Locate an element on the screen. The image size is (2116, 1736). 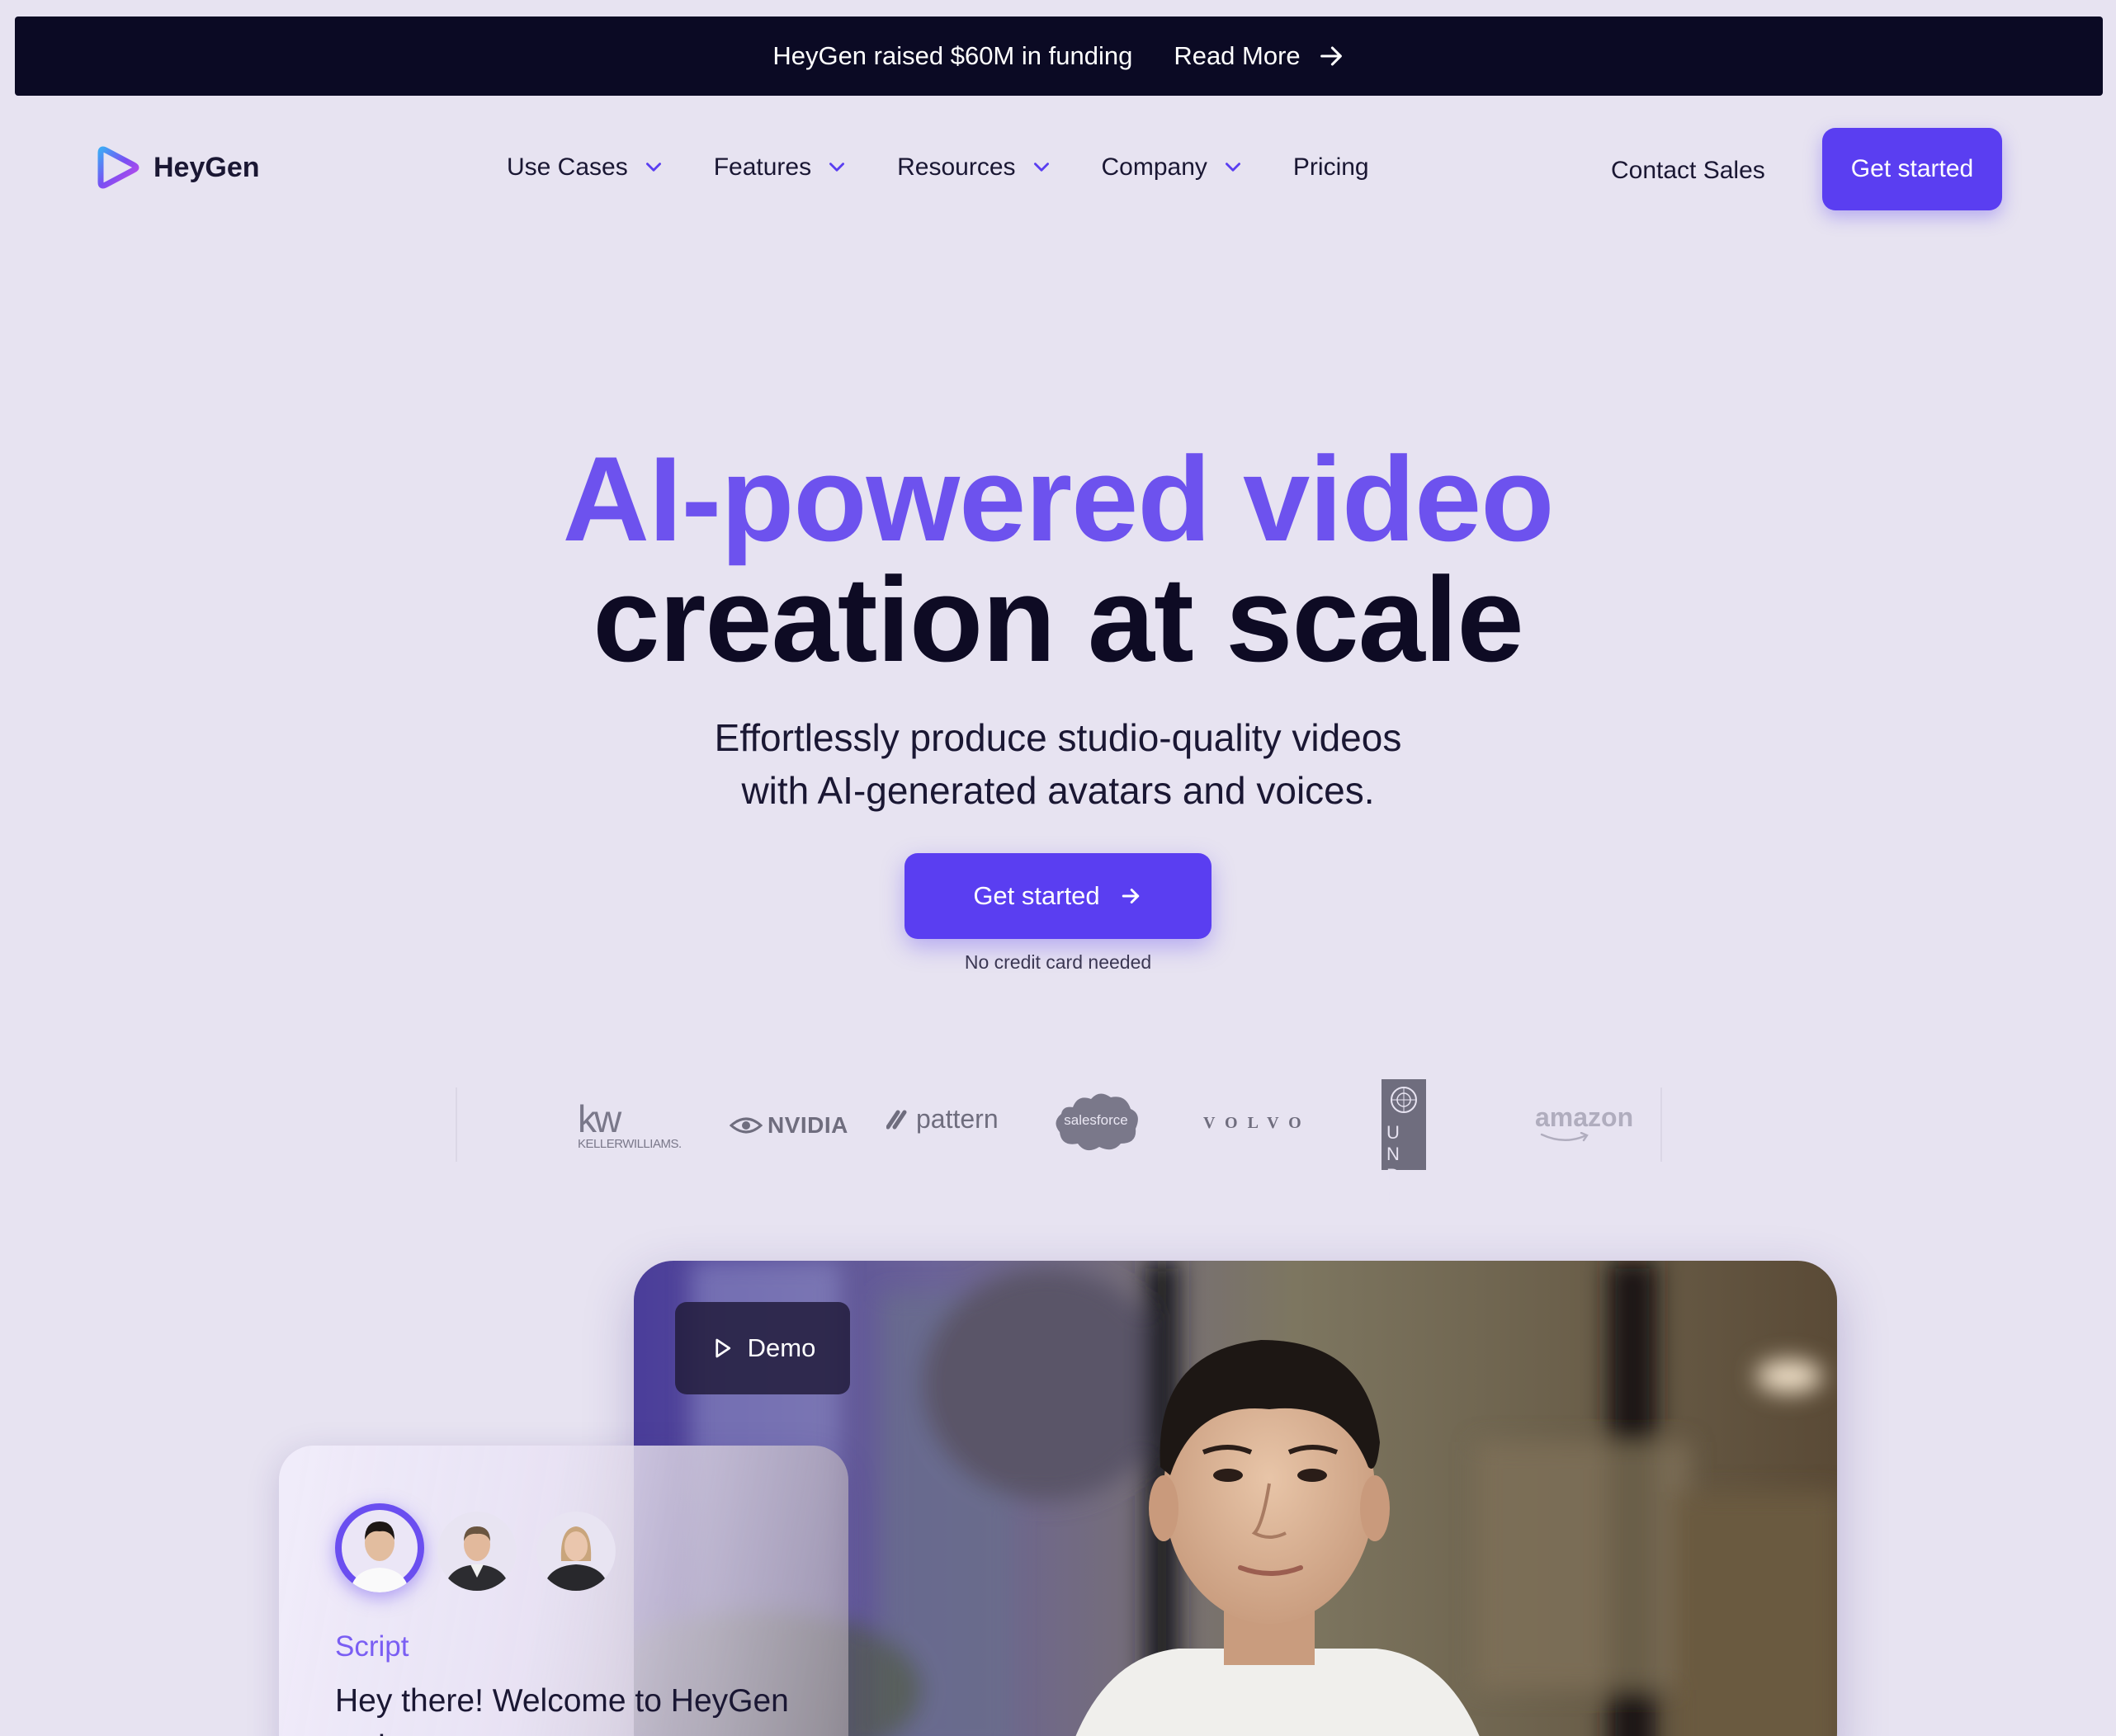
avatar-woman is located at coordinates (576, 1551).